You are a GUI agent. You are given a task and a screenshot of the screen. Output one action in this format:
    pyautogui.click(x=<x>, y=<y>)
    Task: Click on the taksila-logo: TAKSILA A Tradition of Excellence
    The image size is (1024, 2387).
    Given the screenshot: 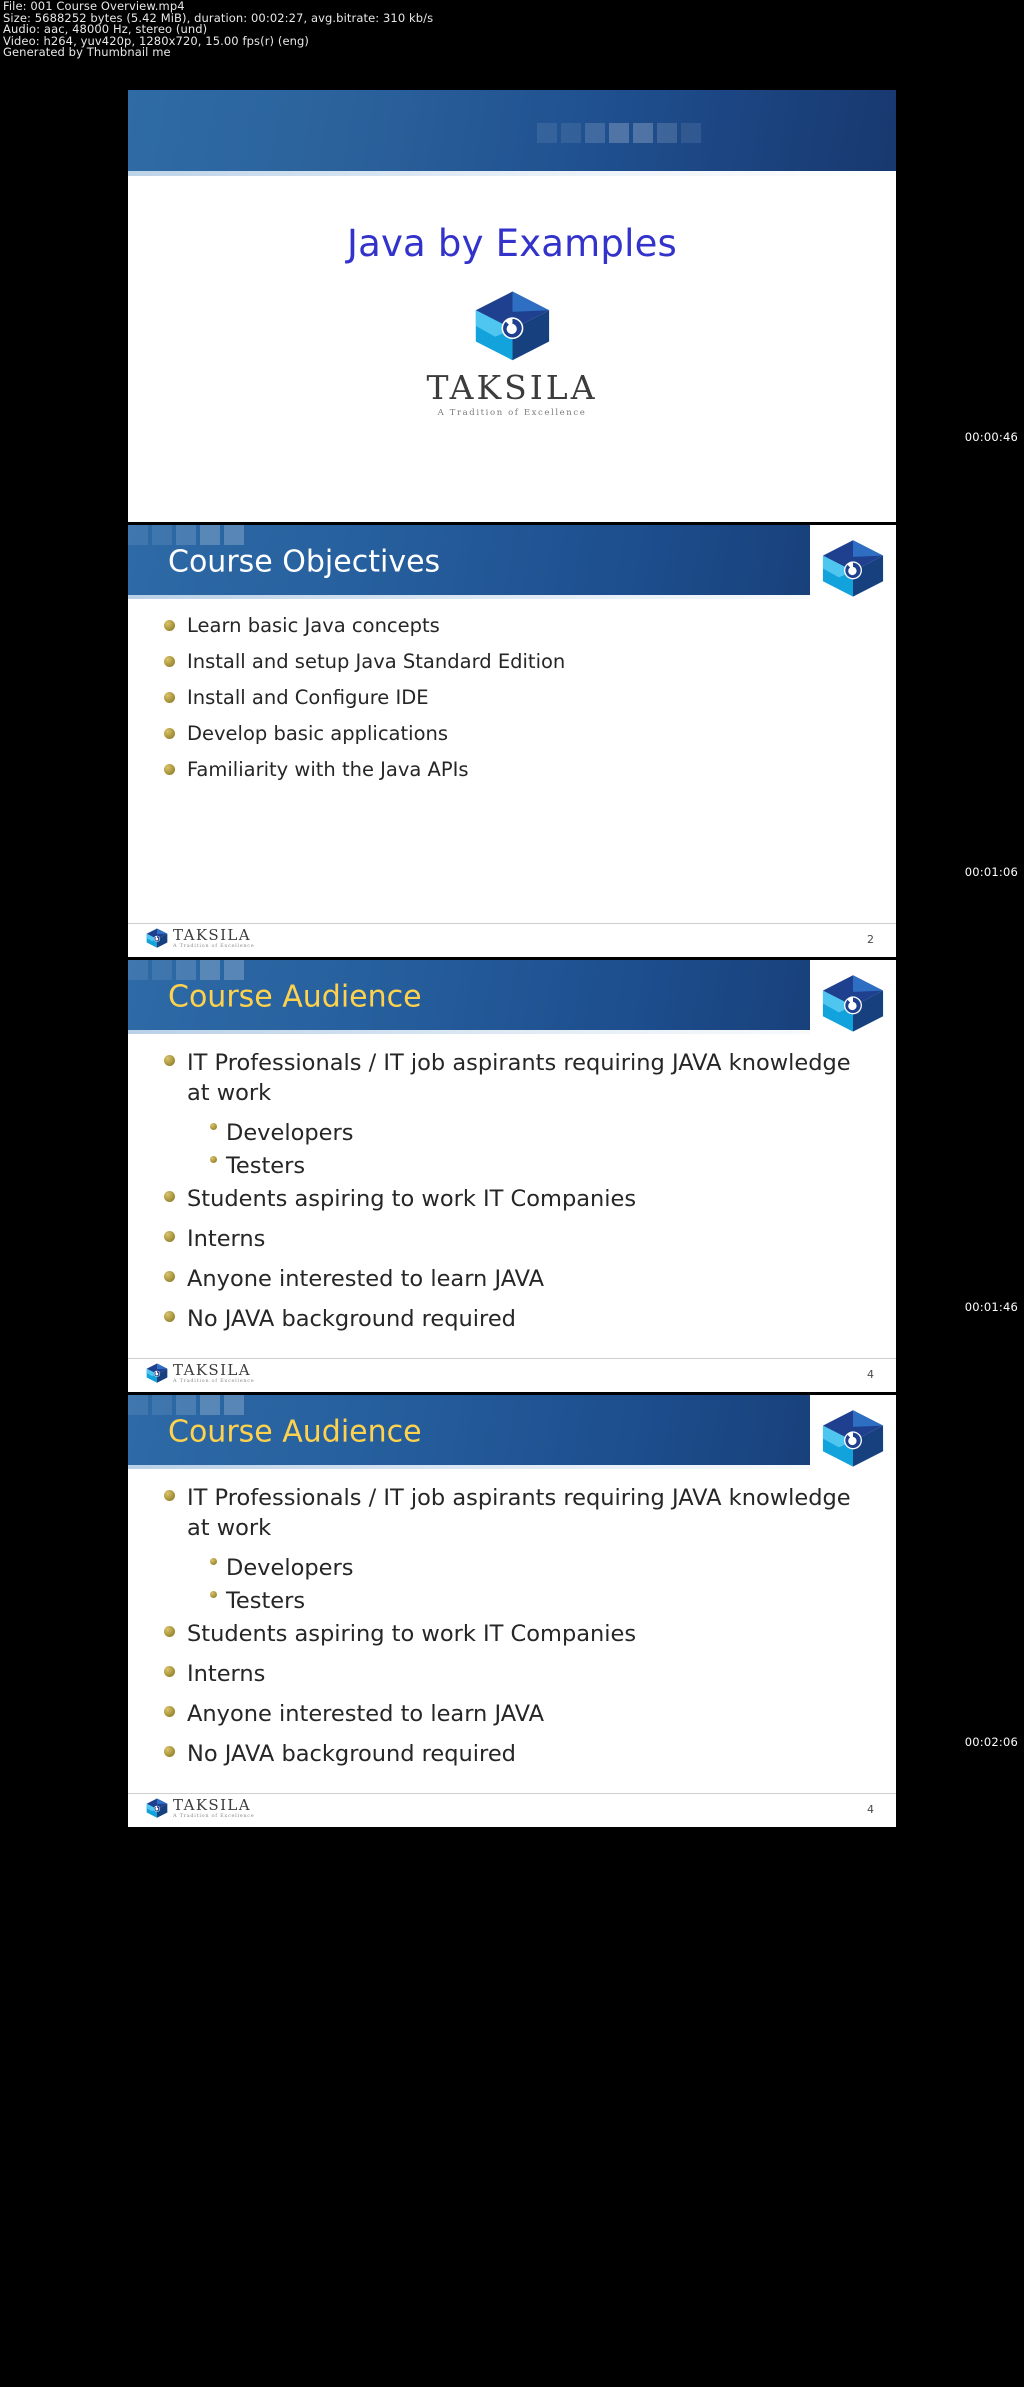 What is the action you would take?
    pyautogui.click(x=511, y=354)
    